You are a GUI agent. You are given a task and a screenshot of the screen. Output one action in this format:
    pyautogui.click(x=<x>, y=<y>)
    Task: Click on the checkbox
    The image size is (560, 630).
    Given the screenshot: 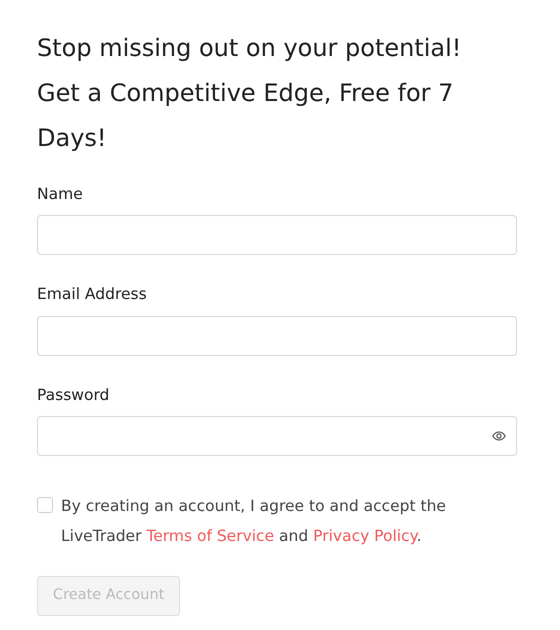 What is the action you would take?
    pyautogui.click(x=45, y=504)
    